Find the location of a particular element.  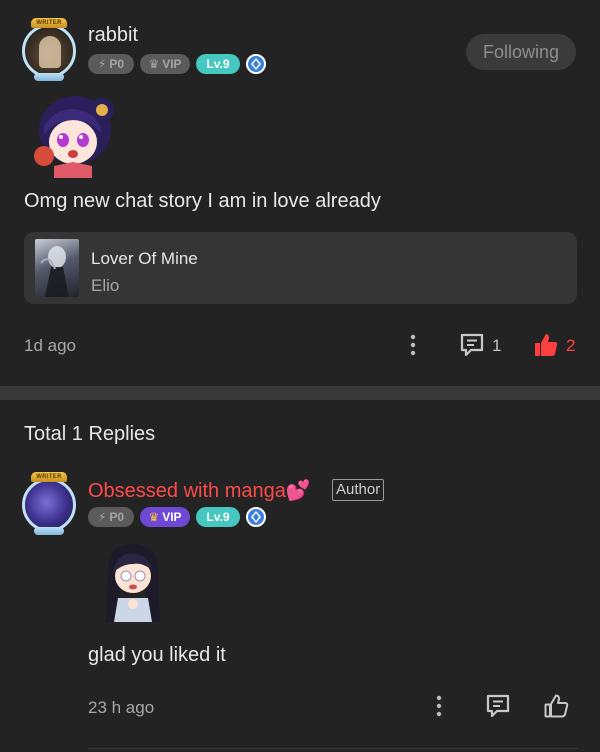

post-text: Omg new chat story I am in love already is located at coordinates (202, 201).